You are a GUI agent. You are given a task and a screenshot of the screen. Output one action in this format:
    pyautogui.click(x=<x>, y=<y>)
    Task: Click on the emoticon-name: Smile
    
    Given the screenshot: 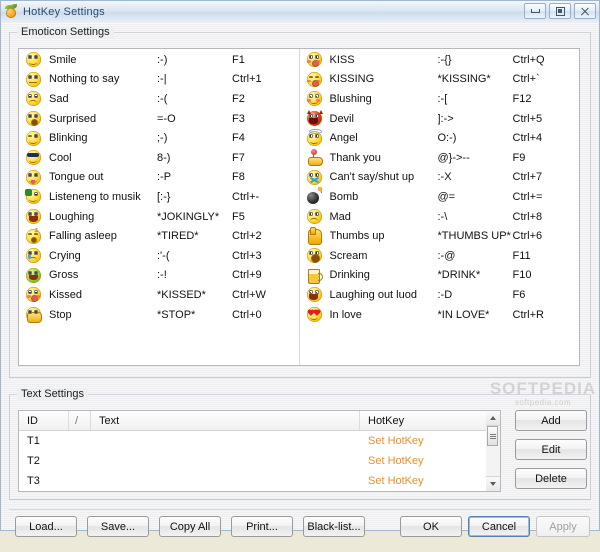 What is the action you would take?
    pyautogui.click(x=63, y=59)
    